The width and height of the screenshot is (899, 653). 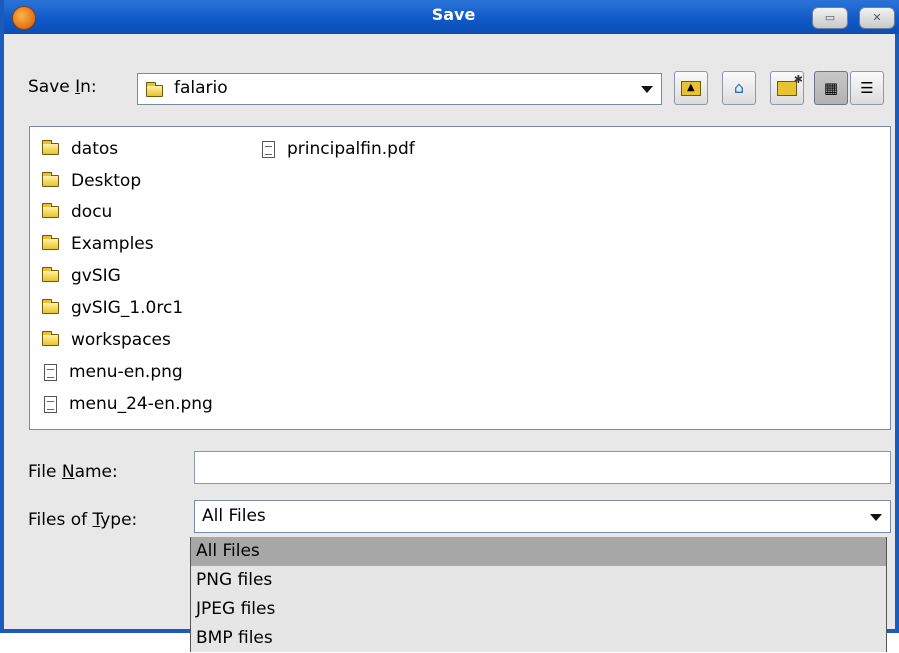 I want to click on file-name-label: File Name:, so click(x=73, y=472).